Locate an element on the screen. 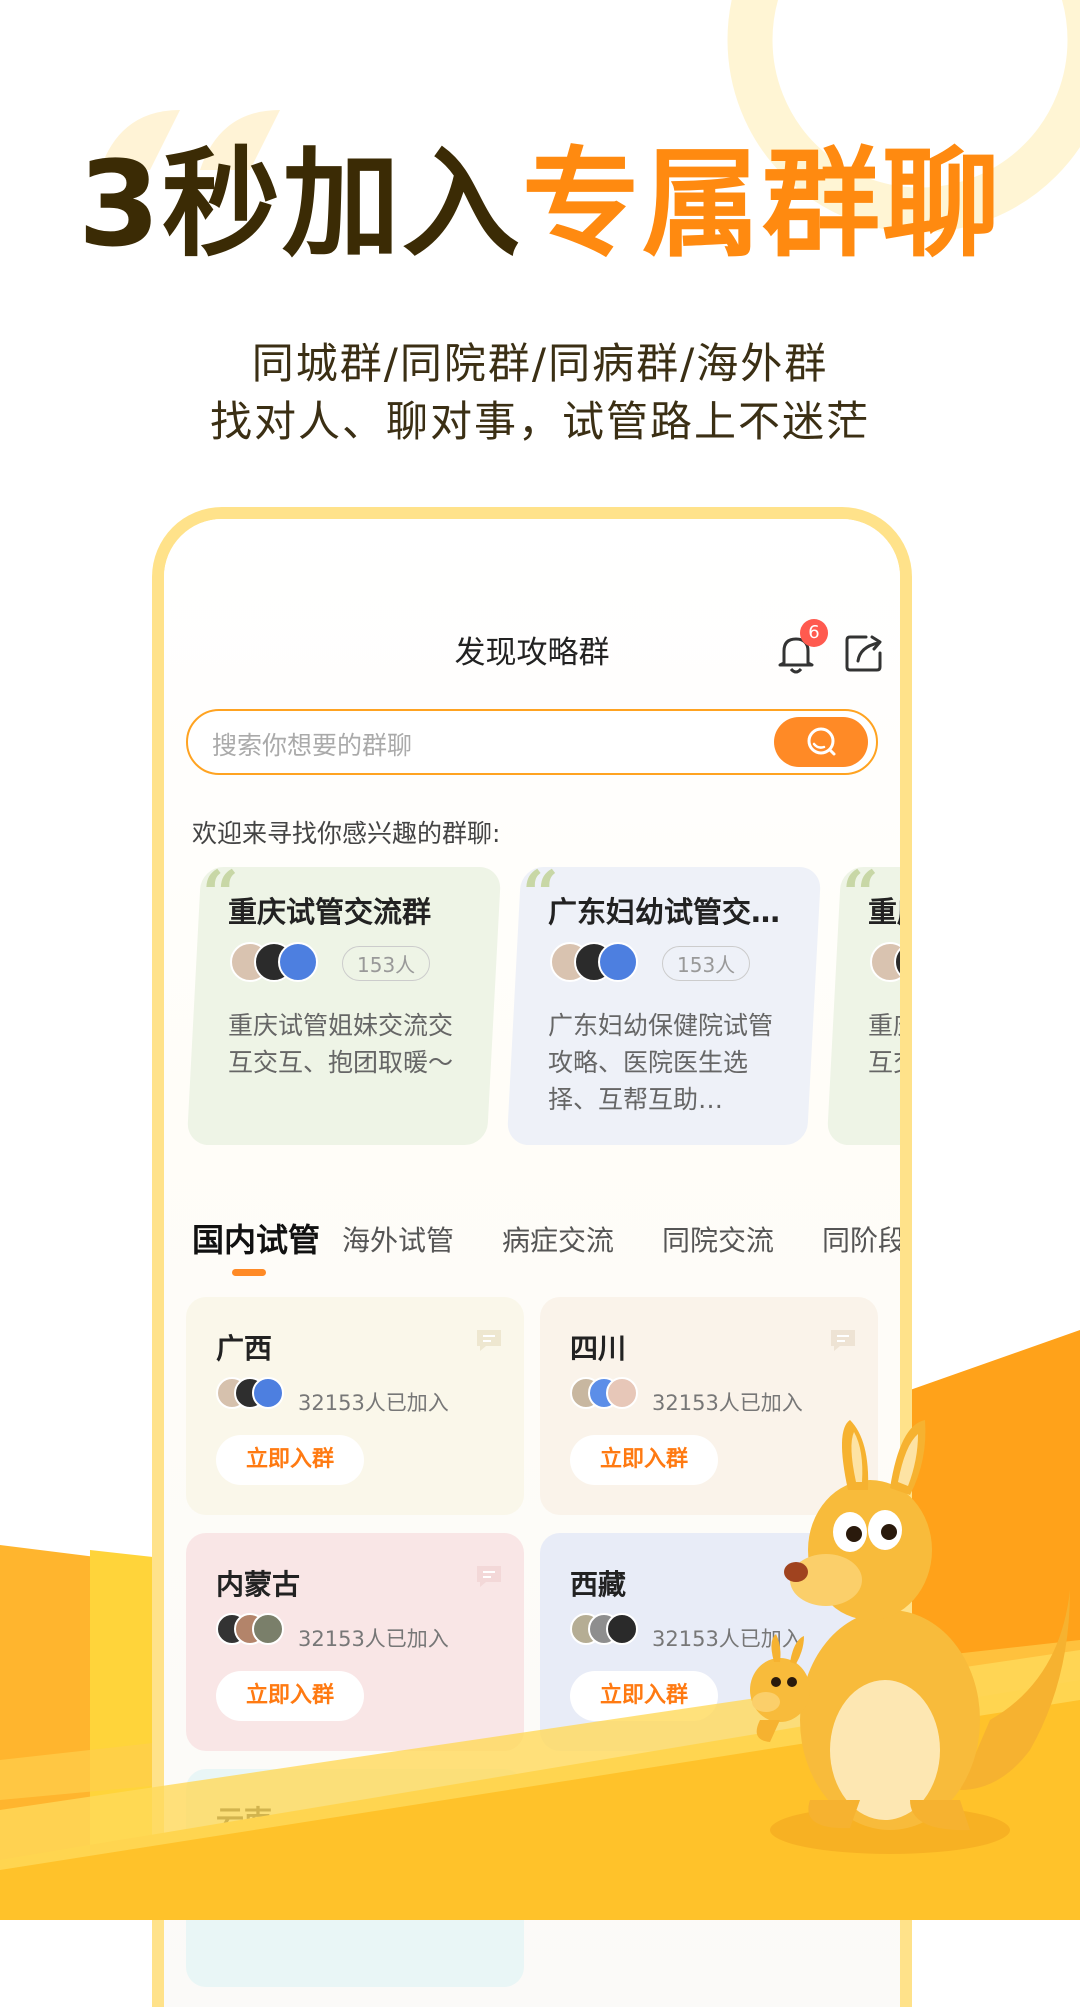 Image resolution: width=1080 pixels, height=2007 pixels. group-name: 重庆 is located at coordinates (890, 912).